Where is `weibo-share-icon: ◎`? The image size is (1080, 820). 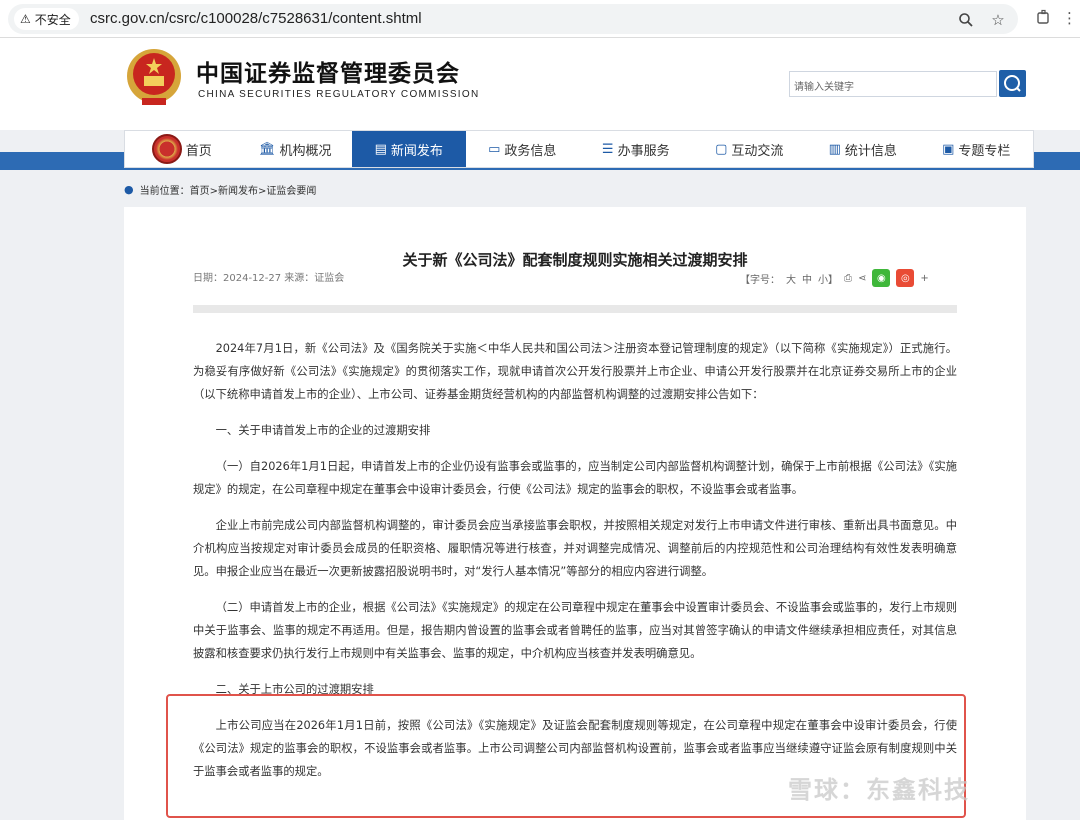
weibo-share-icon: ◎ is located at coordinates (905, 278).